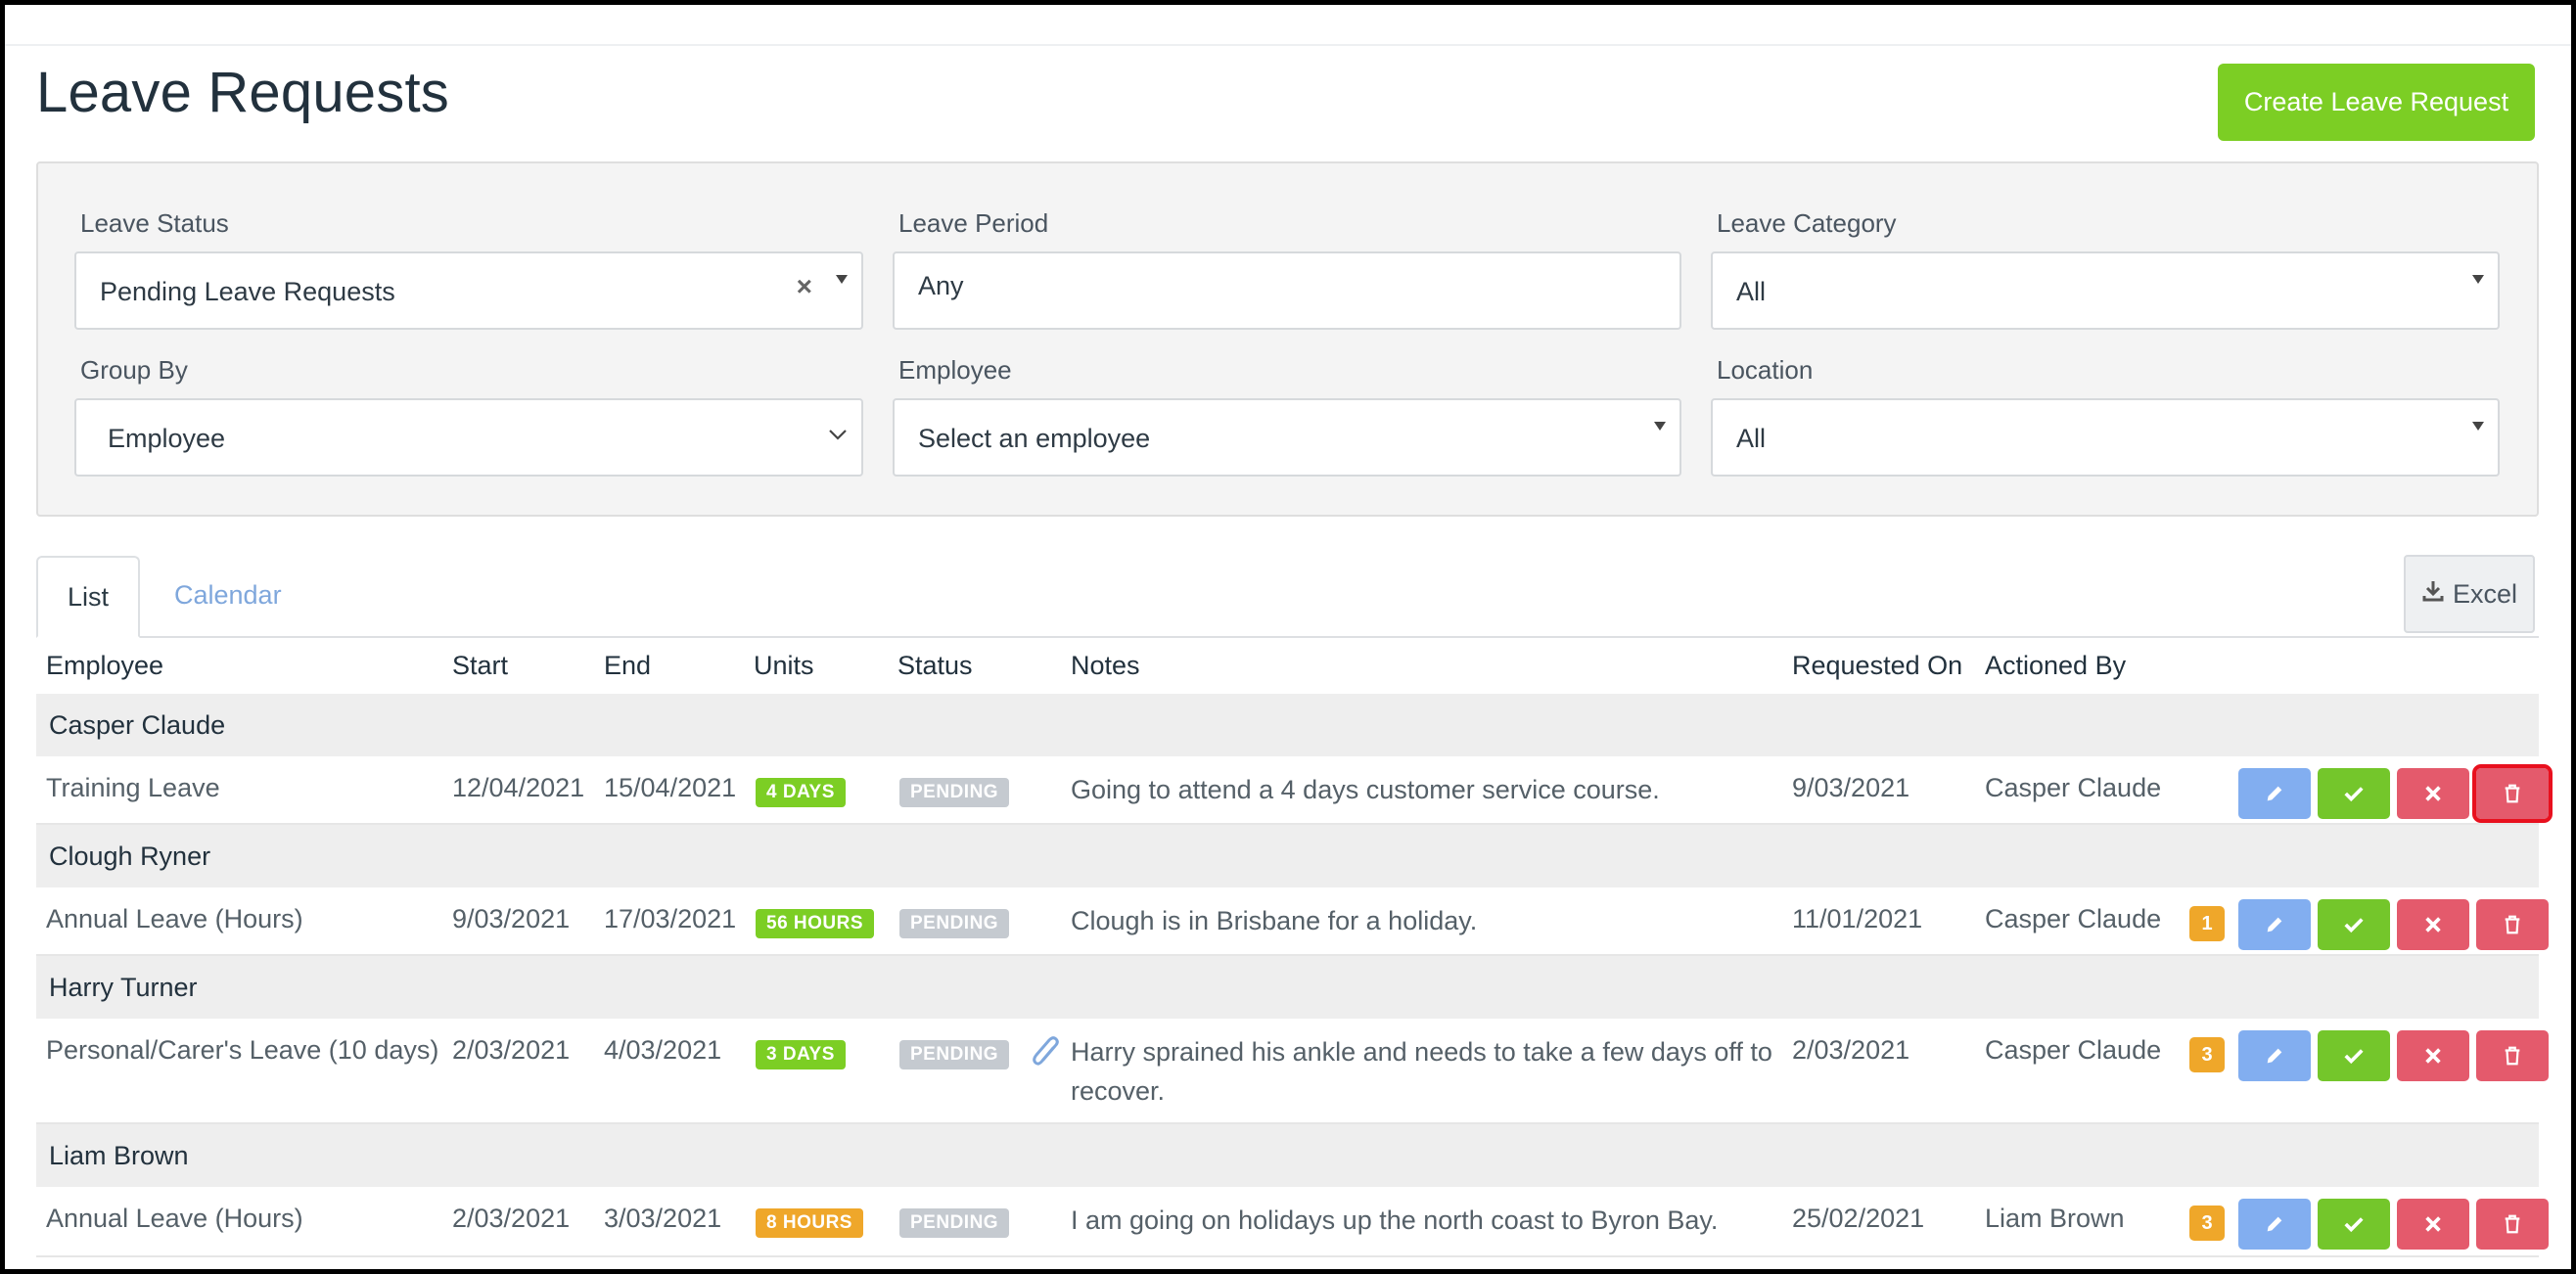  I want to click on notes-text: Clough is in Brisbane for a holiday., so click(1274, 920).